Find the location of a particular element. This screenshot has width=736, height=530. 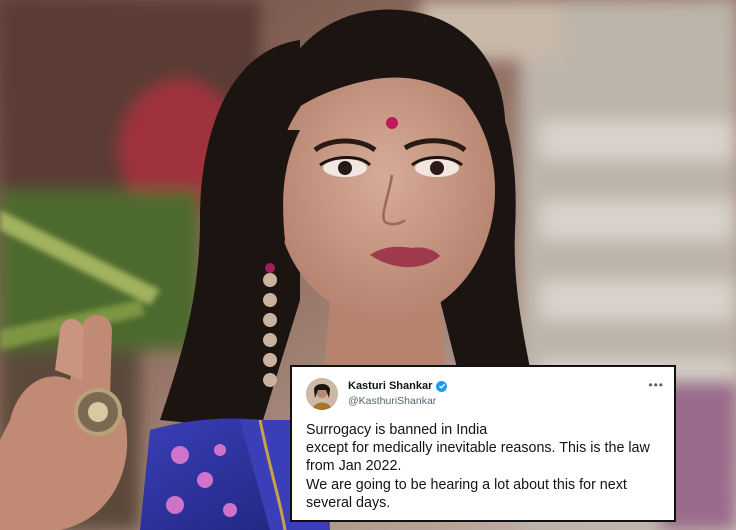

tweet-line: Surrogacy is banned in India is located at coordinates (397, 430).